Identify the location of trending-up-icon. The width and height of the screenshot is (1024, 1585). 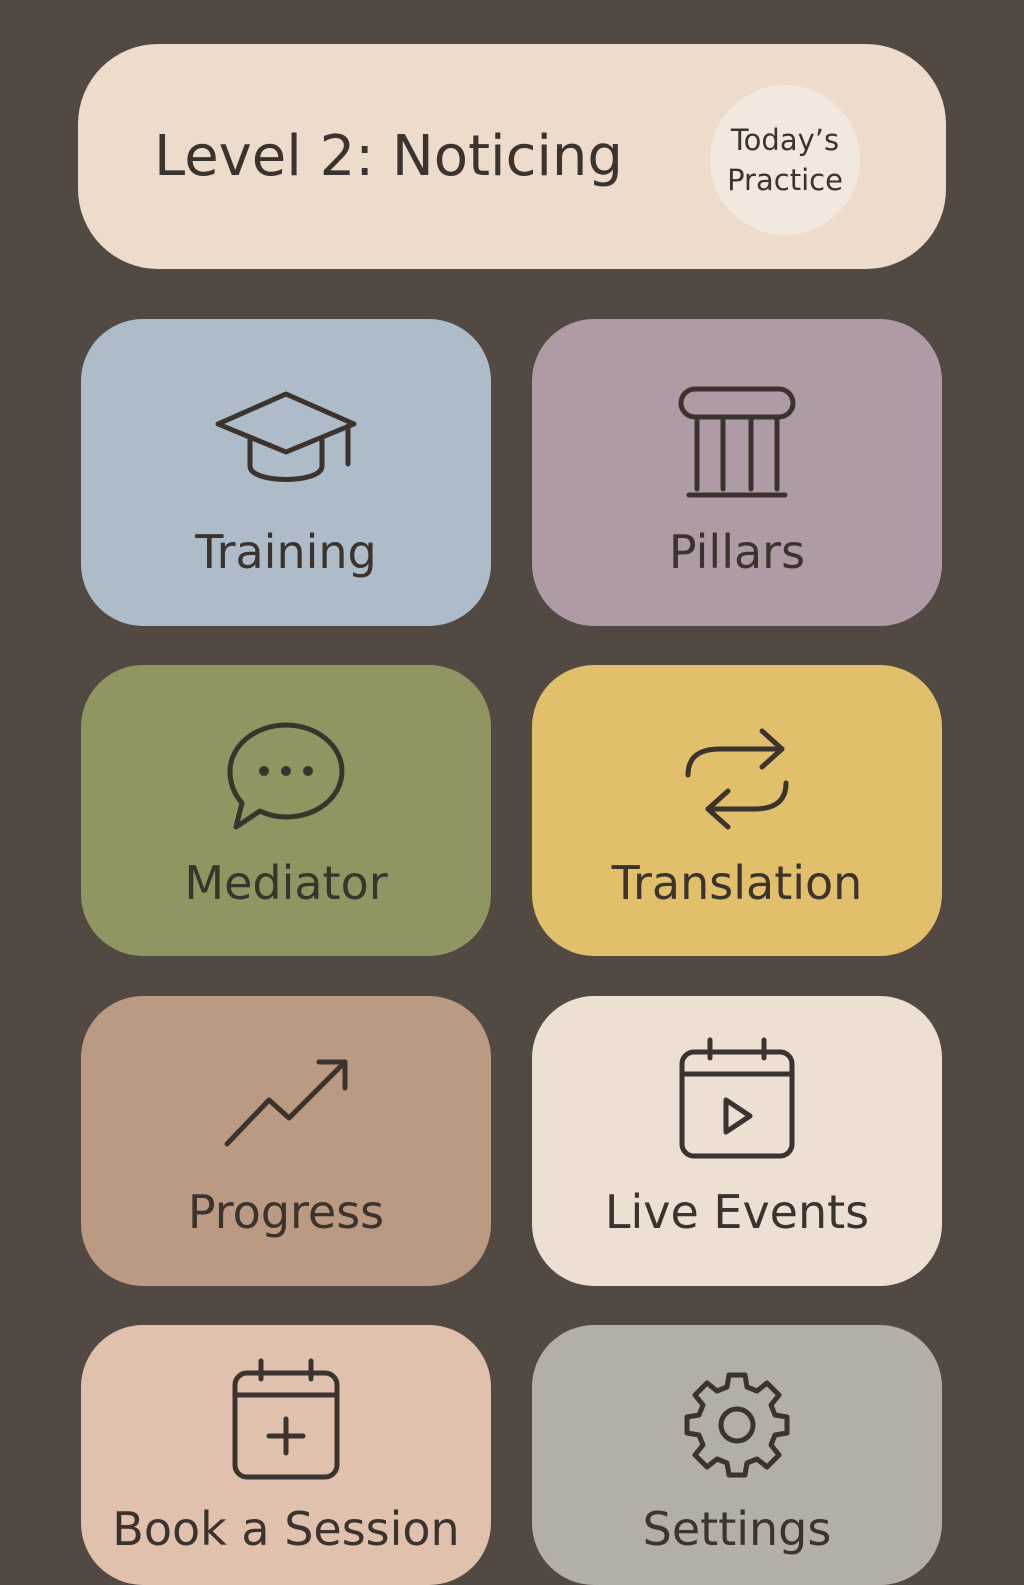
(286, 1103).